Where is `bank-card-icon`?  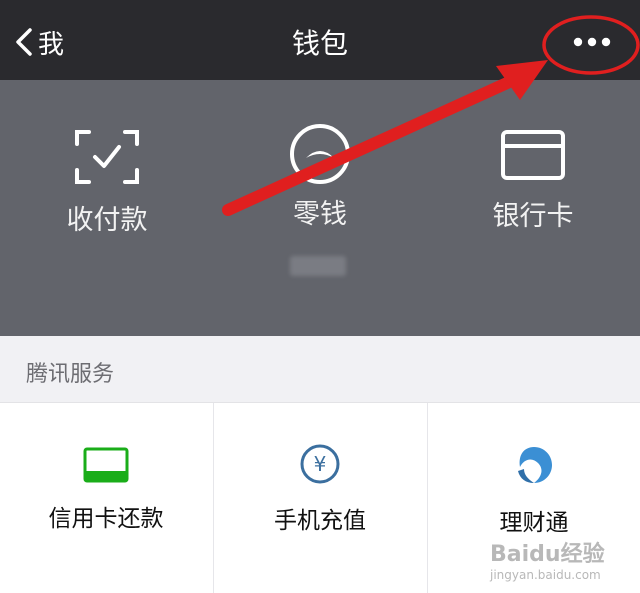
bank-card-icon is located at coordinates (533, 155).